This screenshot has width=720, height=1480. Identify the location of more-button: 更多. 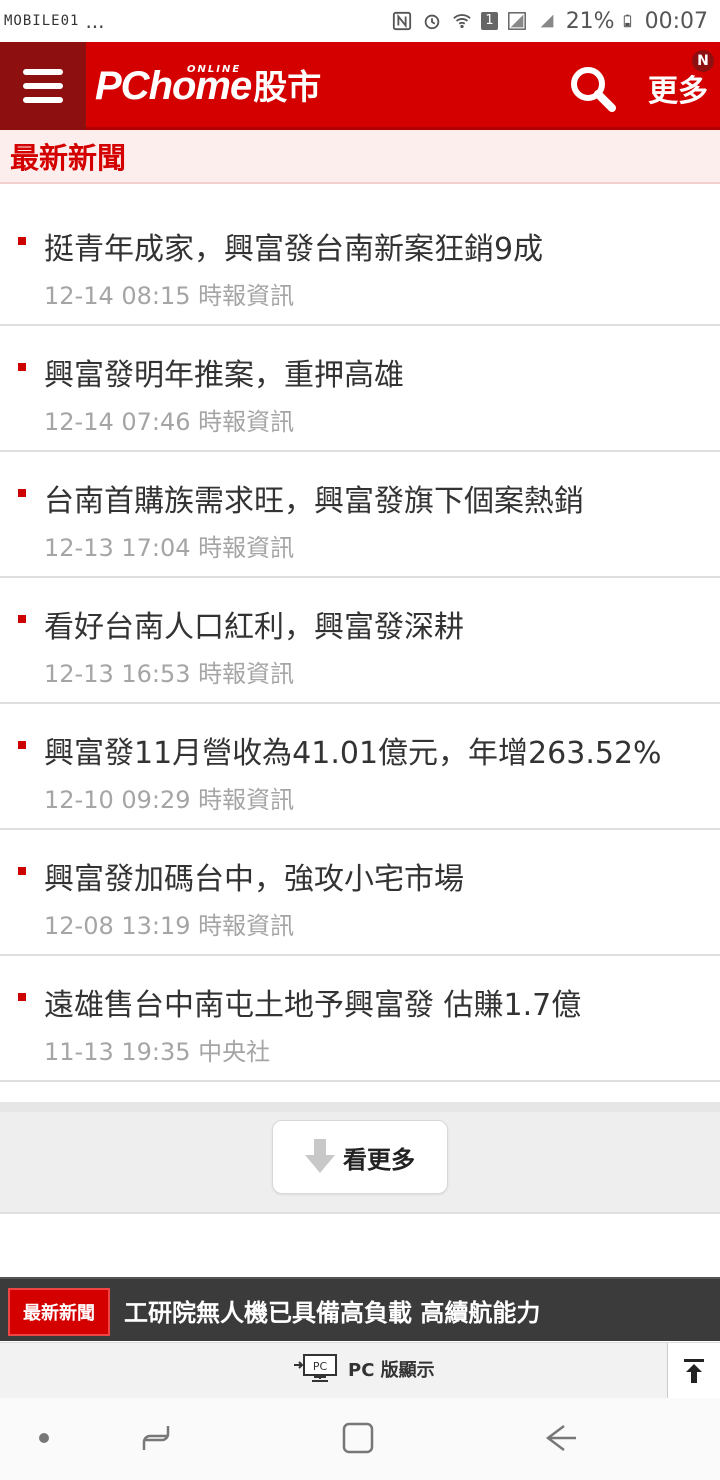
(678, 88).